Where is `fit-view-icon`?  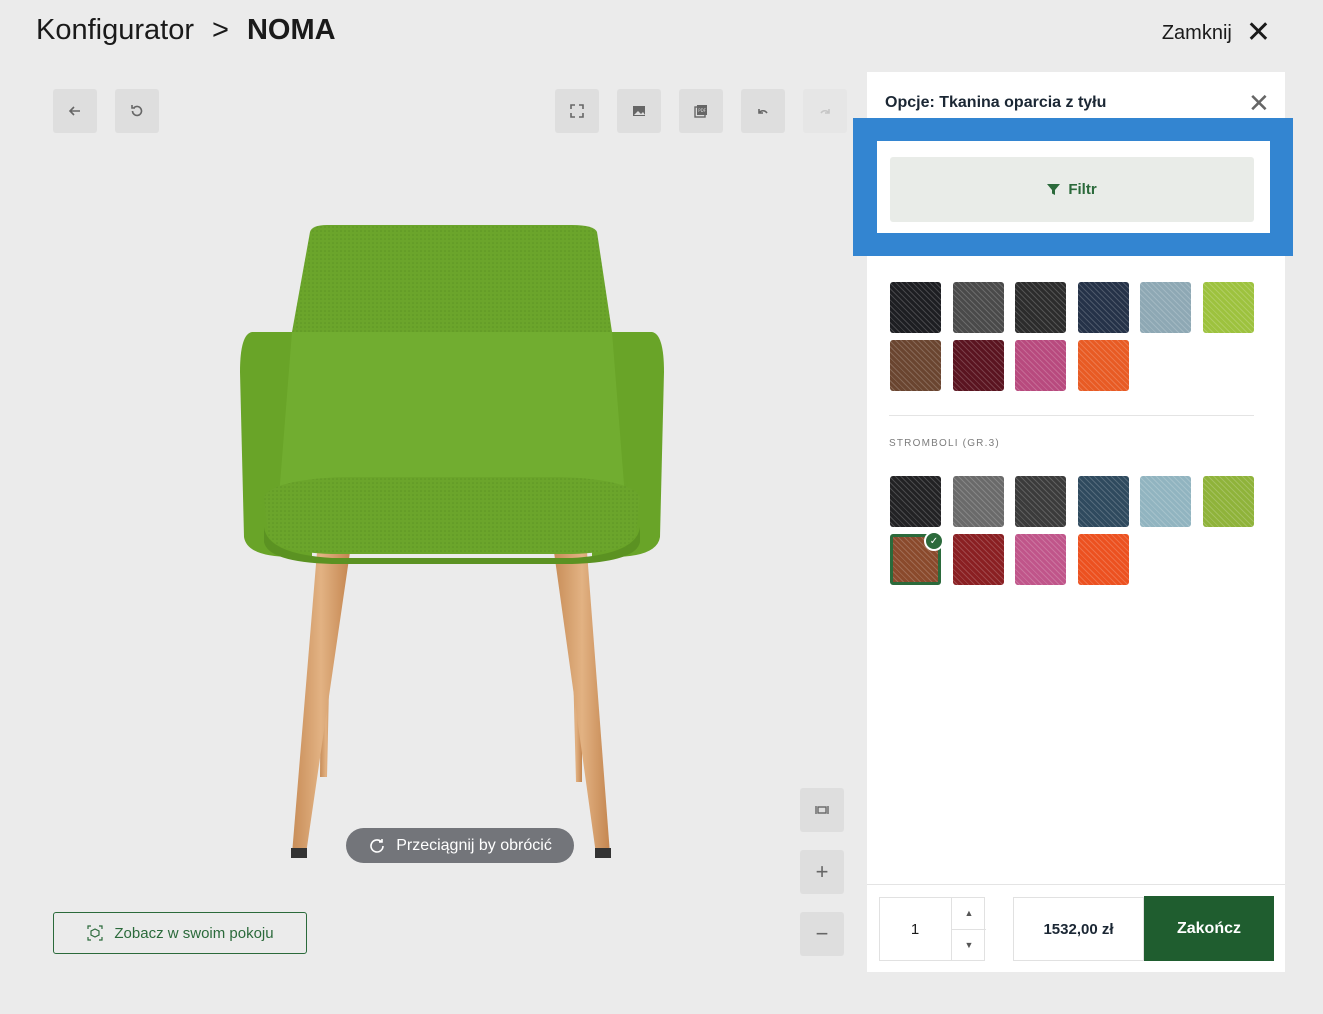 fit-view-icon is located at coordinates (822, 810).